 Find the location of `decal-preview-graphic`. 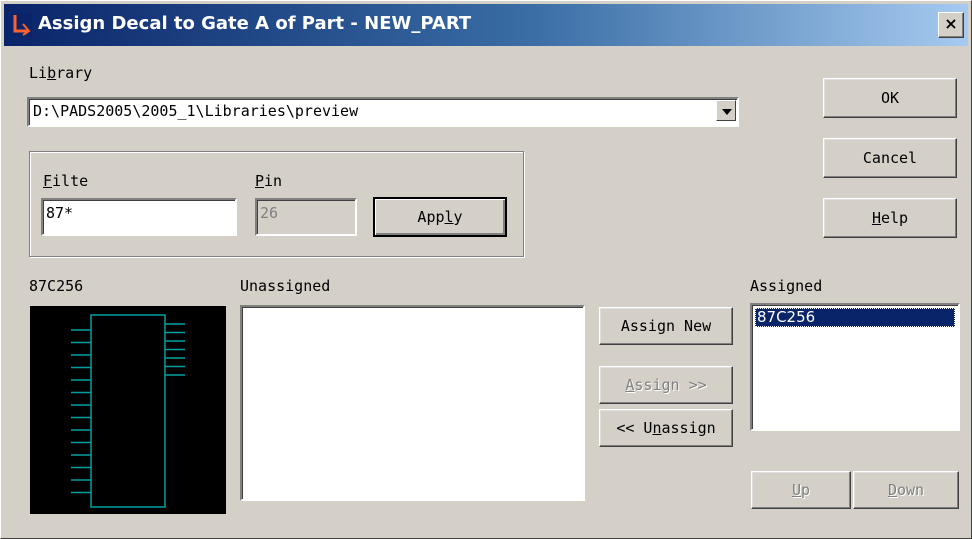

decal-preview-graphic is located at coordinates (128, 411).